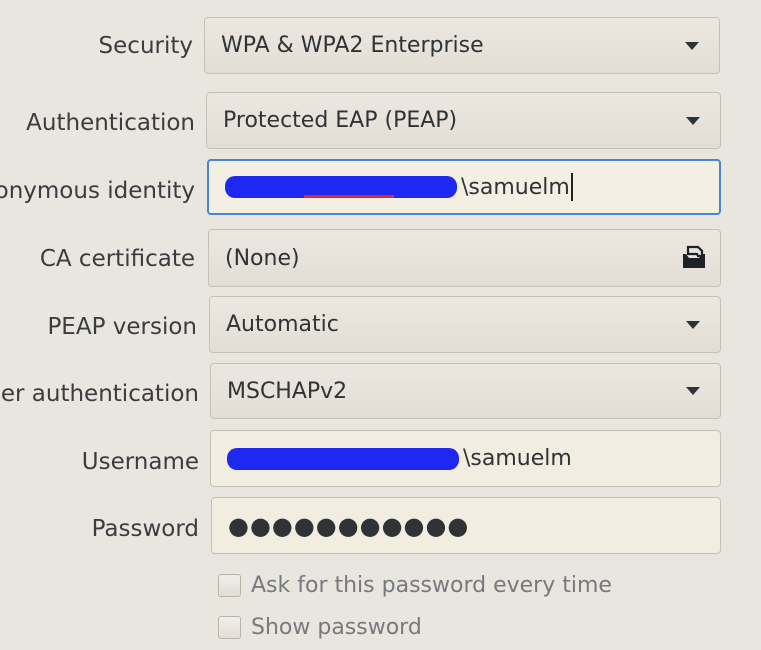  I want to click on ca-certificate-label: CA certificate, so click(117, 259).